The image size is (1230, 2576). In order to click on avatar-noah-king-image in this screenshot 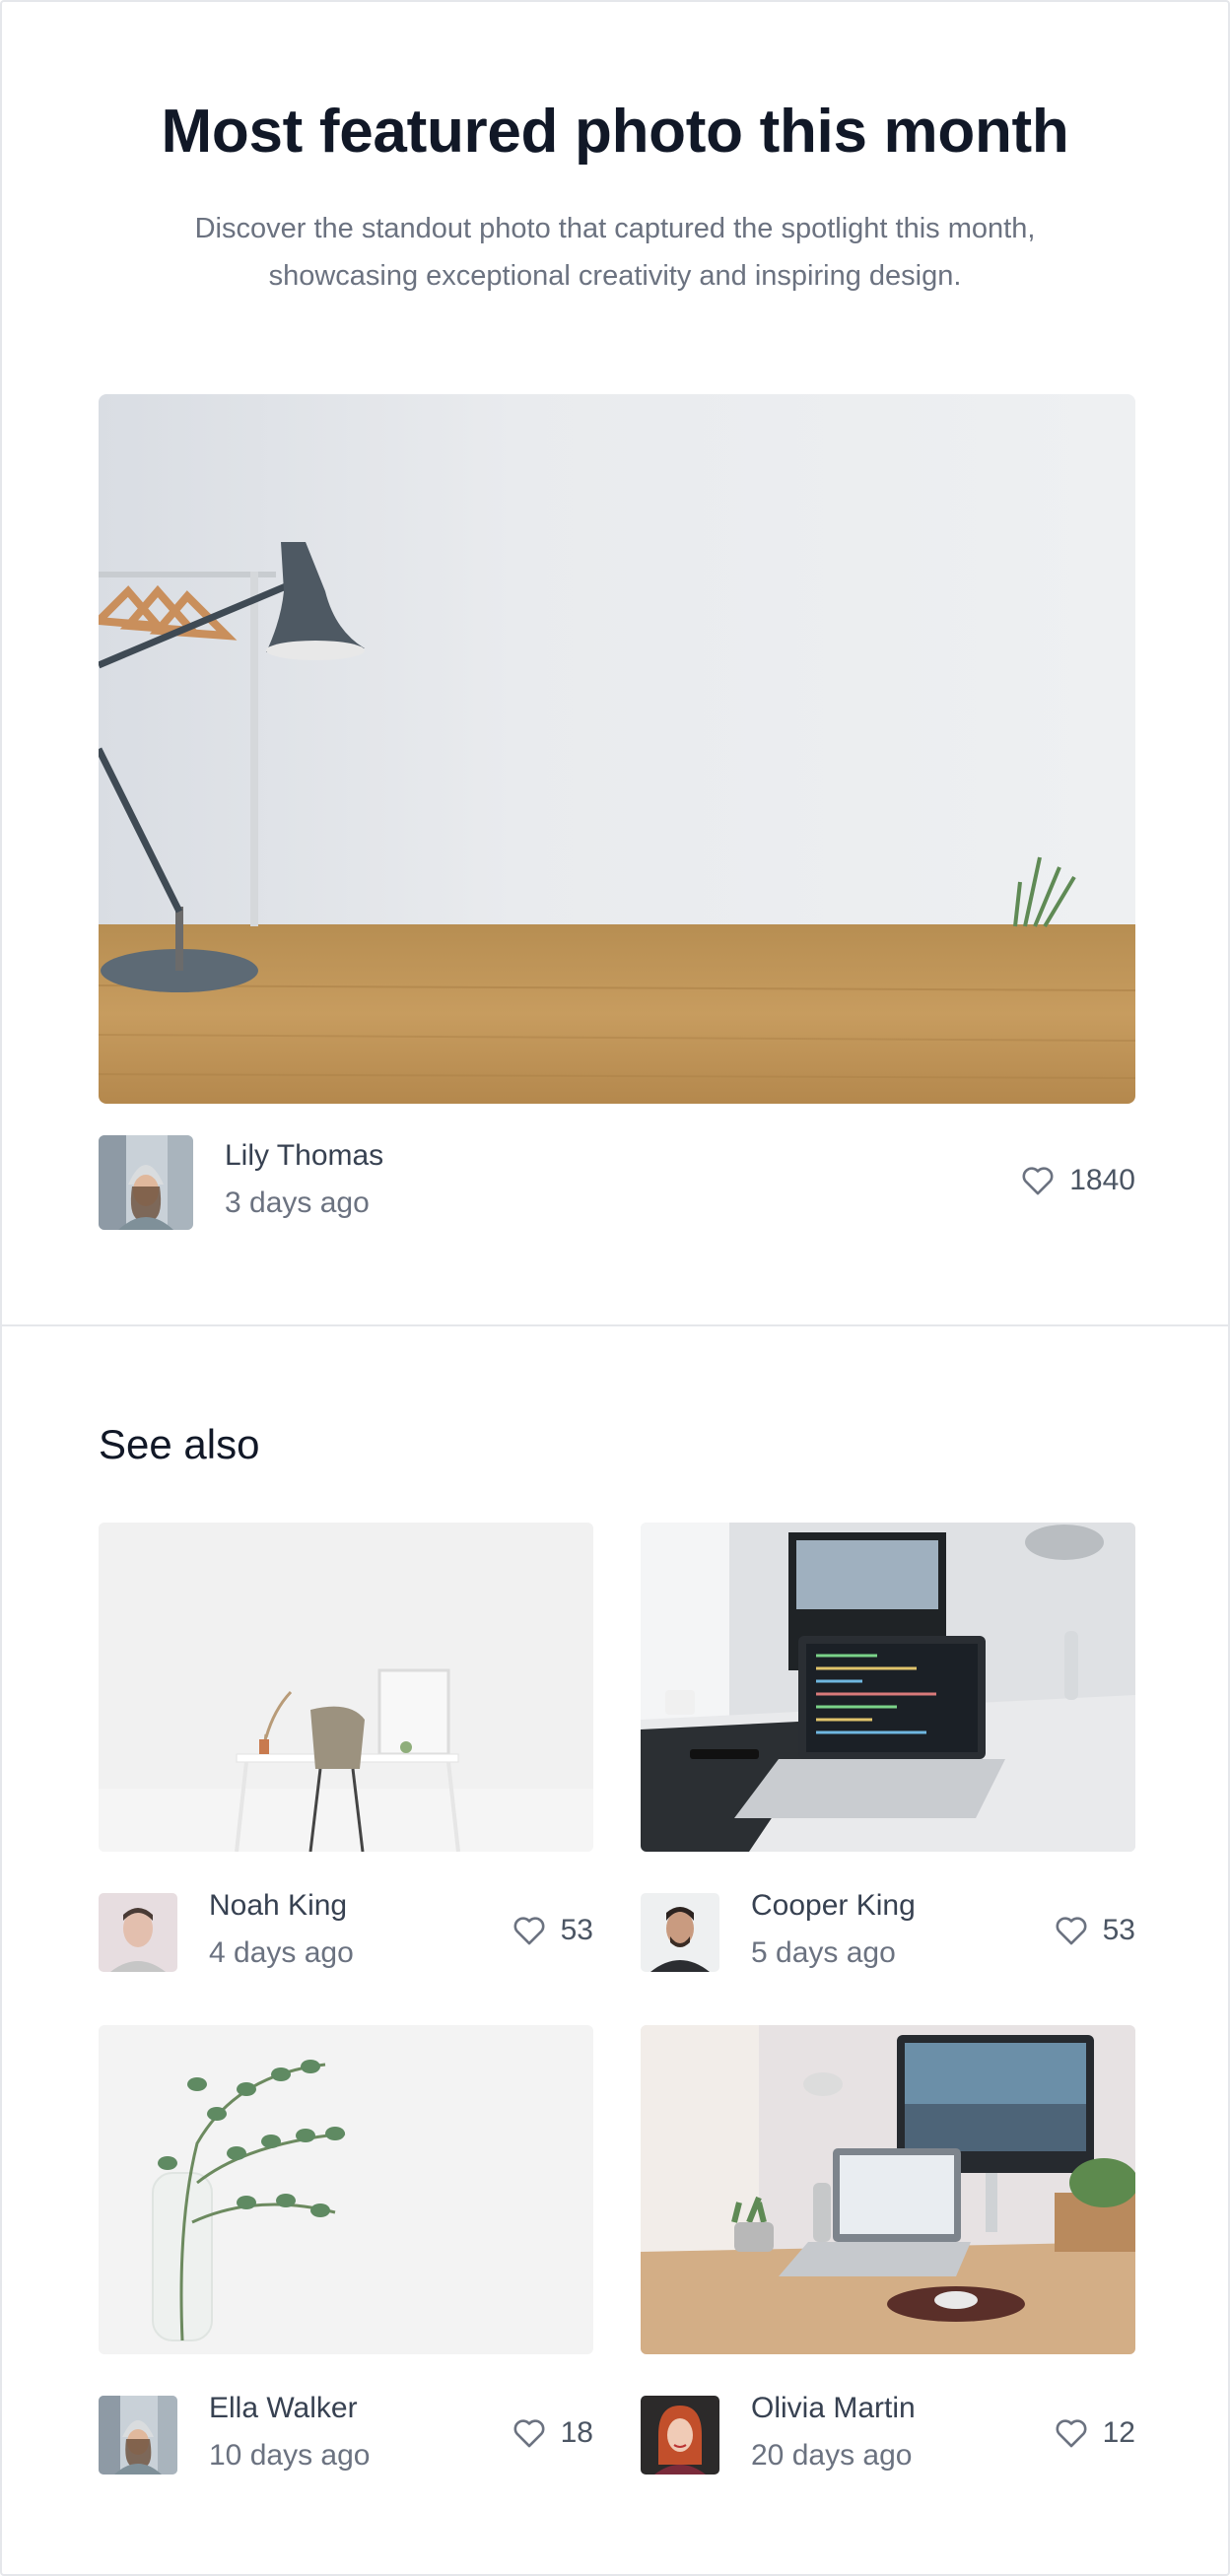, I will do `click(138, 1932)`.